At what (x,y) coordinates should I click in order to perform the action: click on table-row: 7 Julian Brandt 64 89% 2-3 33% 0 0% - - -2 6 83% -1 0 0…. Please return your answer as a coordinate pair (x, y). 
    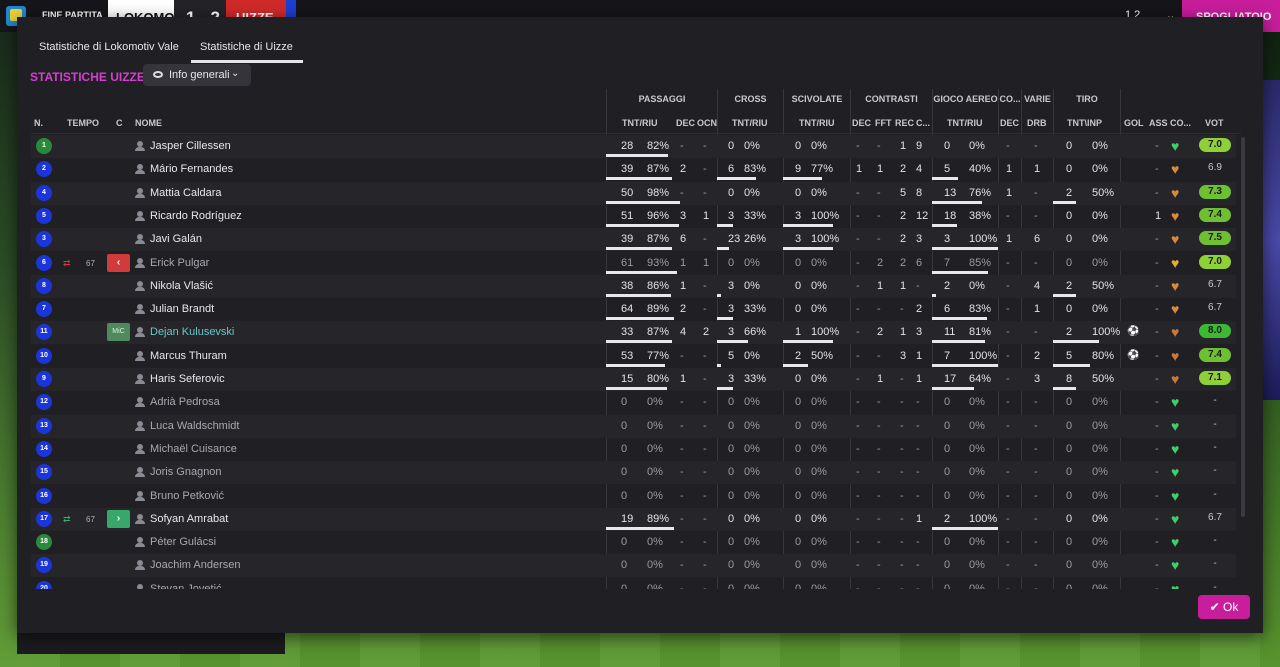
    Looking at the image, I should click on (633, 309).